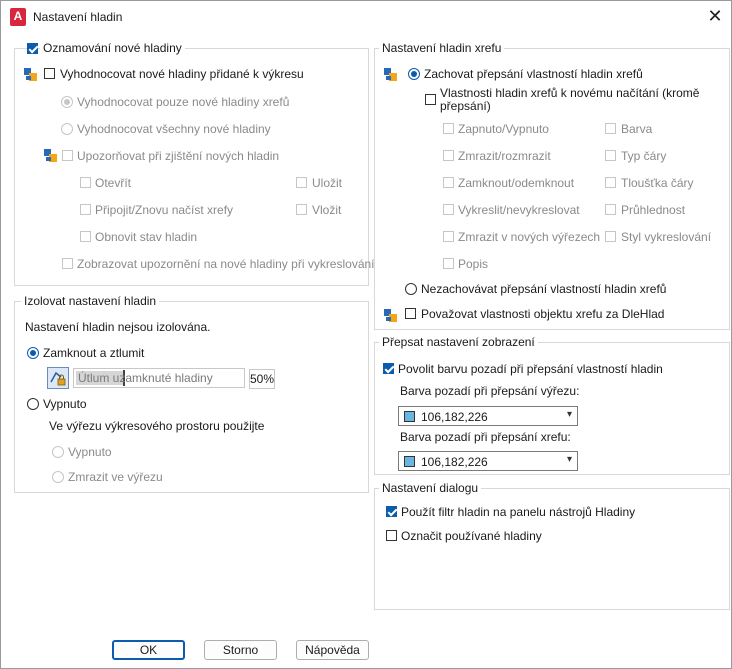 This screenshot has height=669, width=732. Describe the element at coordinates (33, 404) in the screenshot. I see `isolate-off-radio` at that location.